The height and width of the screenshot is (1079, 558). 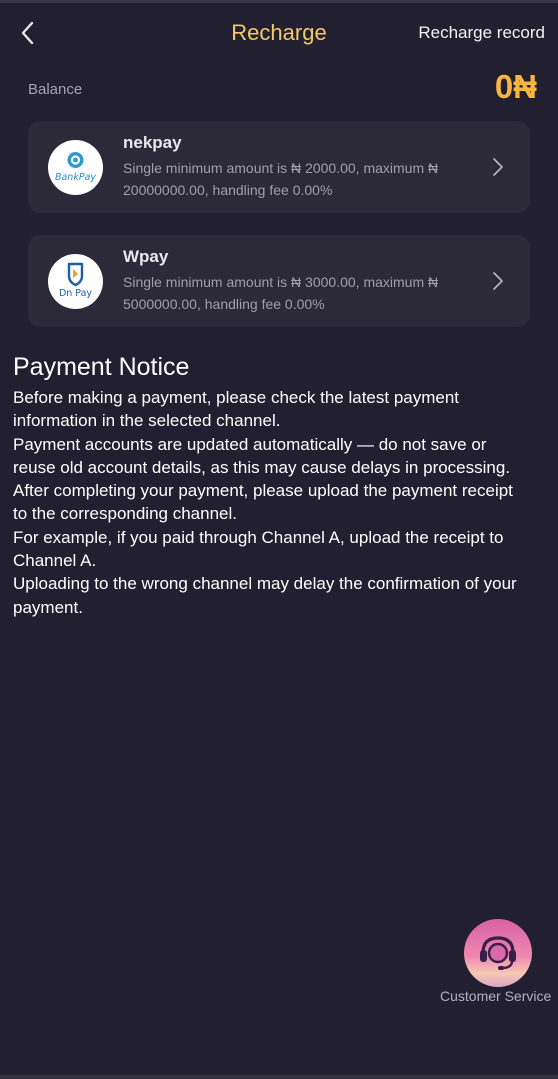 I want to click on recharge-record-link: Recharge record, so click(x=481, y=33).